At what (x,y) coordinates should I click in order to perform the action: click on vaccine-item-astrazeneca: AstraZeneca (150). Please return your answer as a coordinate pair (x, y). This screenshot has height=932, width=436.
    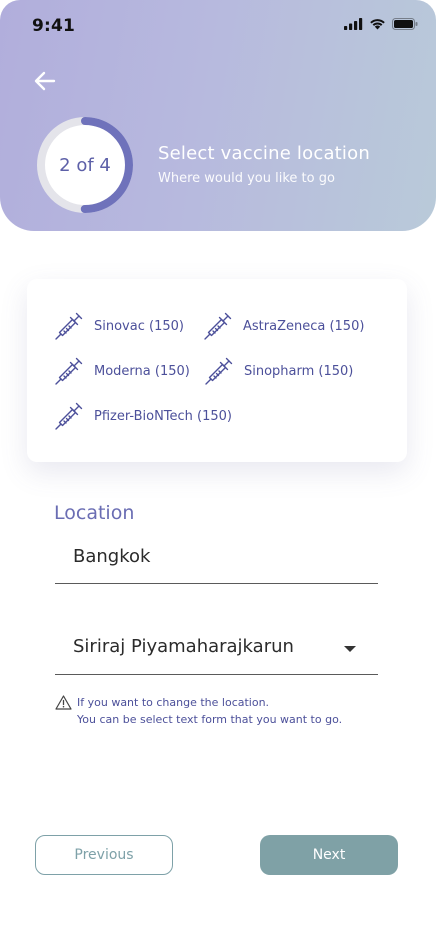
    Looking at the image, I should click on (283, 326).